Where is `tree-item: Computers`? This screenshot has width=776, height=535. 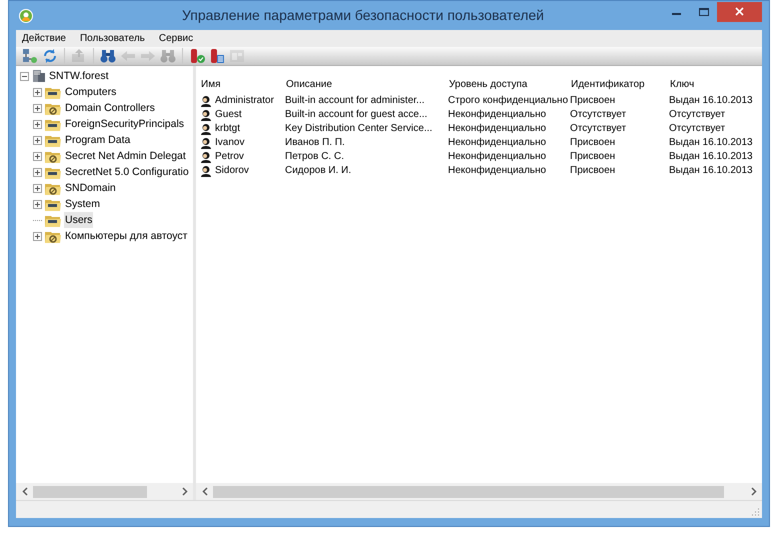 tree-item: Computers is located at coordinates (91, 92).